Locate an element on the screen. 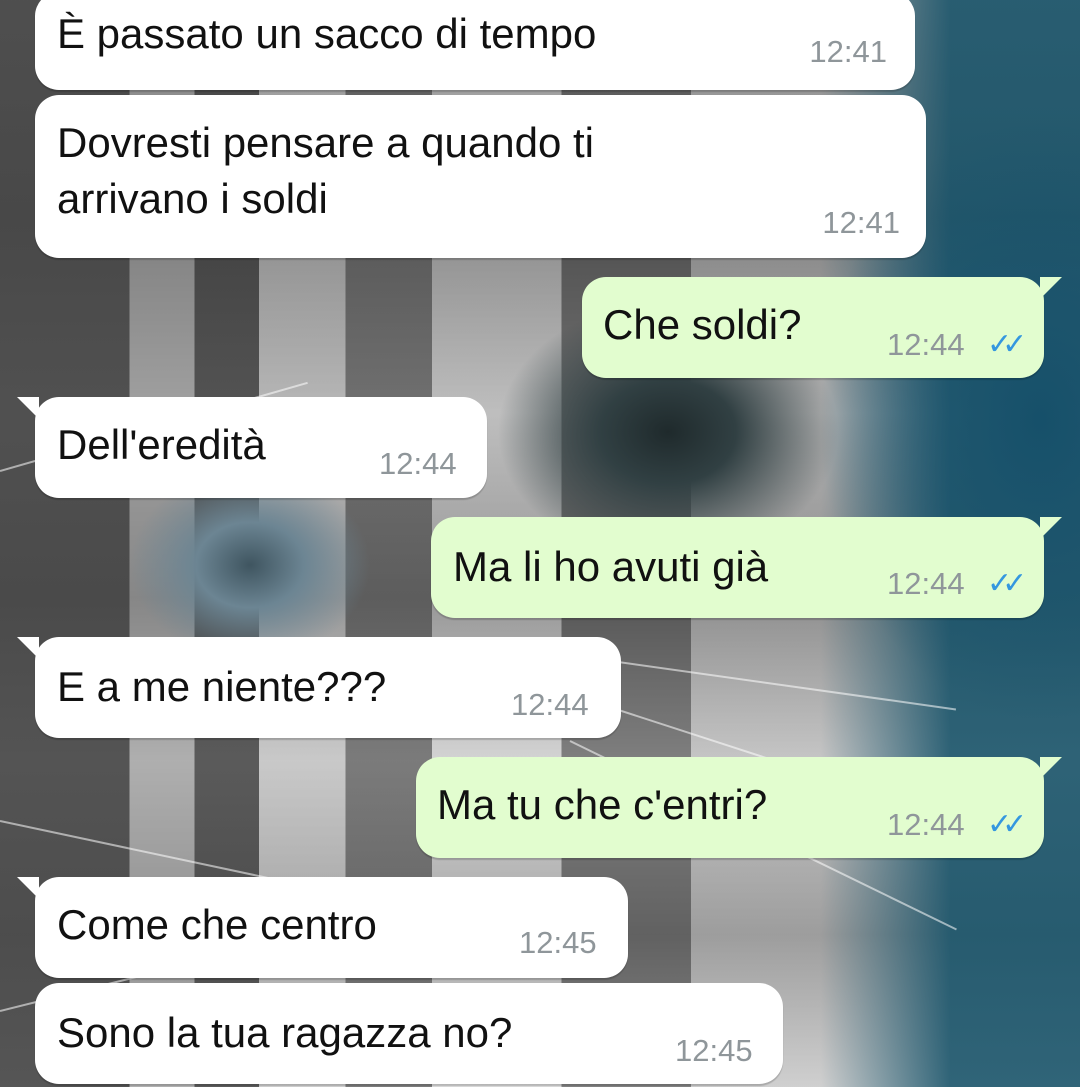 The image size is (1080, 1087). message-text: Sono la tua ragazza no? is located at coordinates (285, 1032).